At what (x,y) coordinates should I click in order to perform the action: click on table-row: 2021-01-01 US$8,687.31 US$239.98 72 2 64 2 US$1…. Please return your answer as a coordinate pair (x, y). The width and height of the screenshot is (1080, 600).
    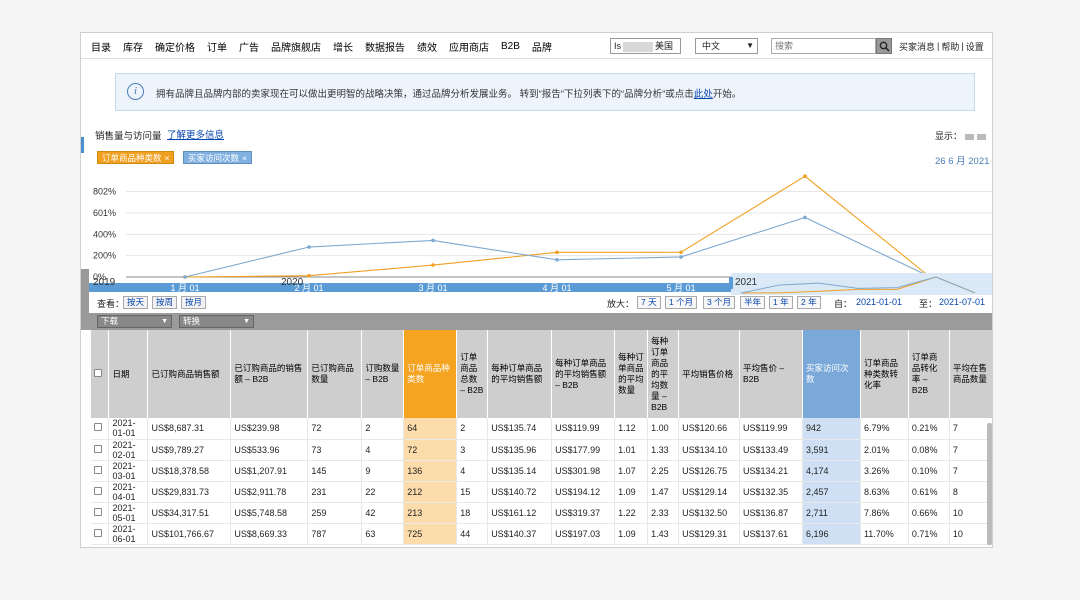
    Looking at the image, I should click on (541, 429).